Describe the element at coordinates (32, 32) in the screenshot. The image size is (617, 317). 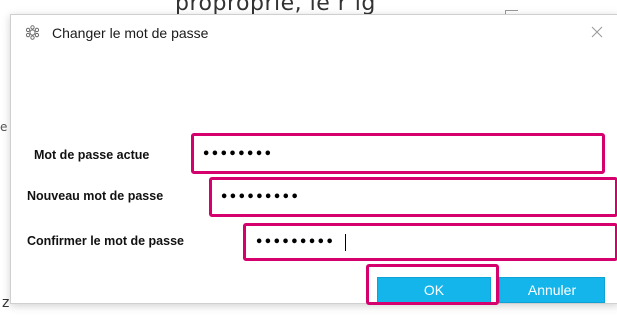
I see `gear-cluster-icon` at that location.